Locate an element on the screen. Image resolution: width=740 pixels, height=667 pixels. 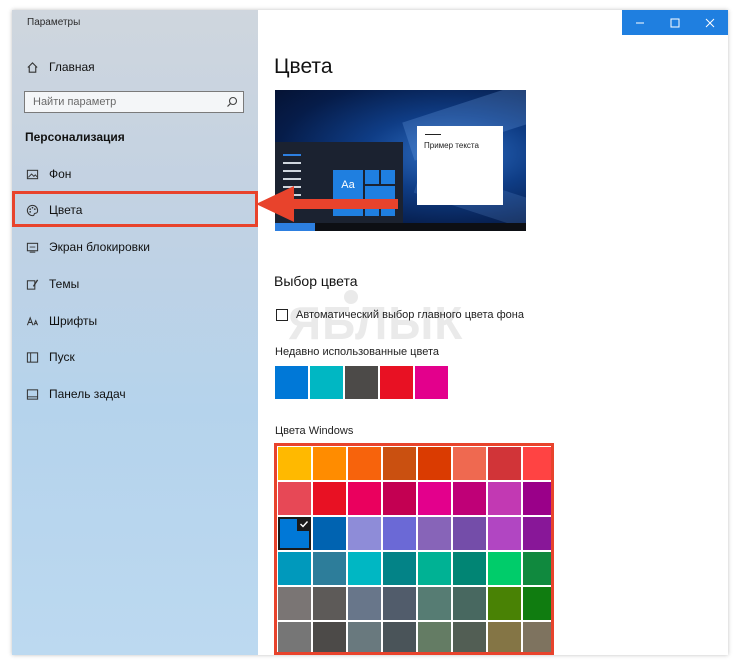
windows-colors-label: Цвета Windows is located at coordinates (314, 431).